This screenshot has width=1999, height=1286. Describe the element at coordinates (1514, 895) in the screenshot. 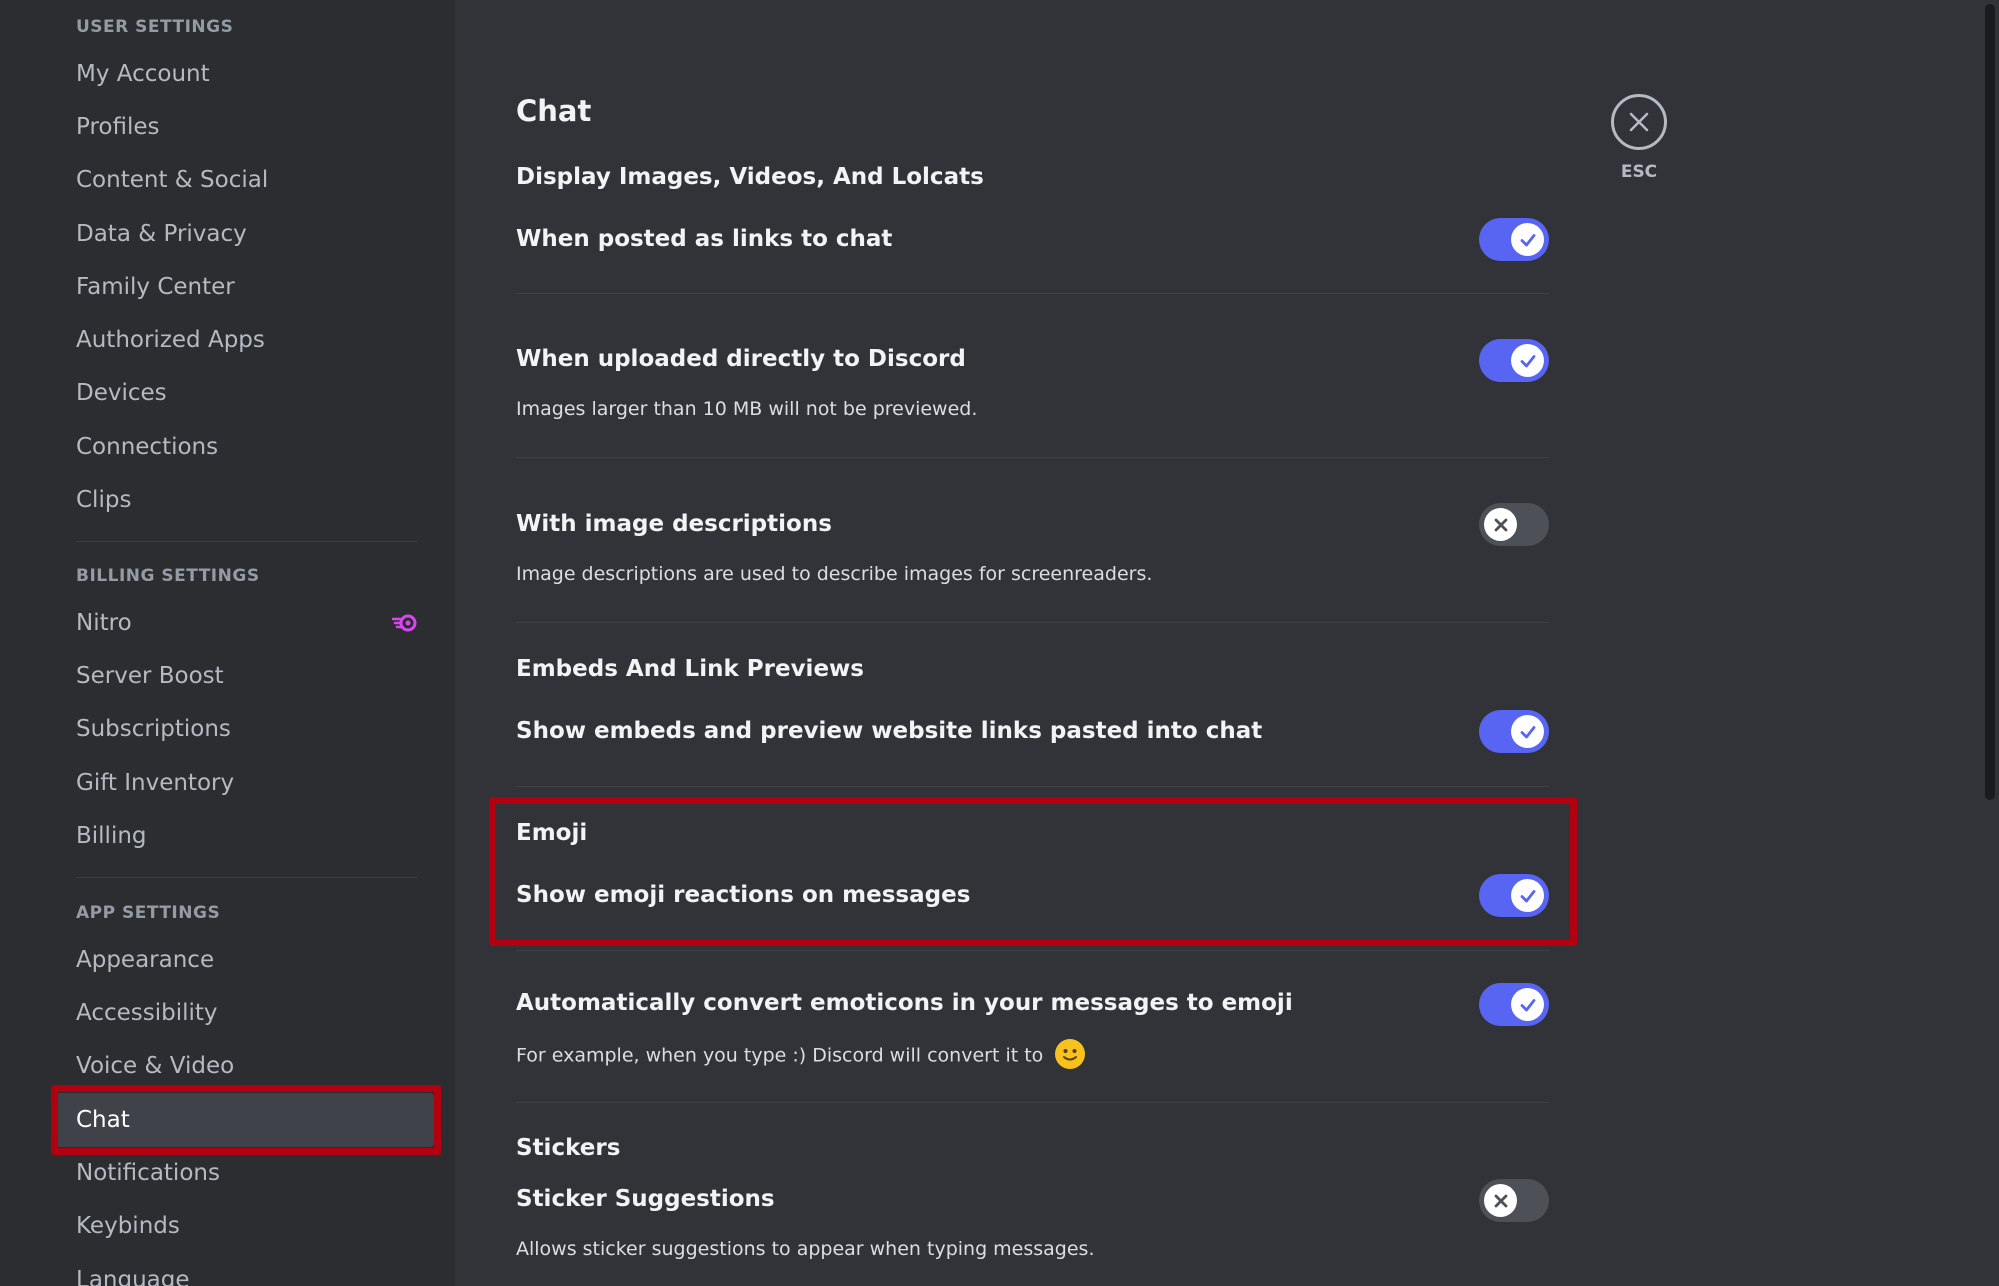

I see `toggle-emoji-reactions` at that location.